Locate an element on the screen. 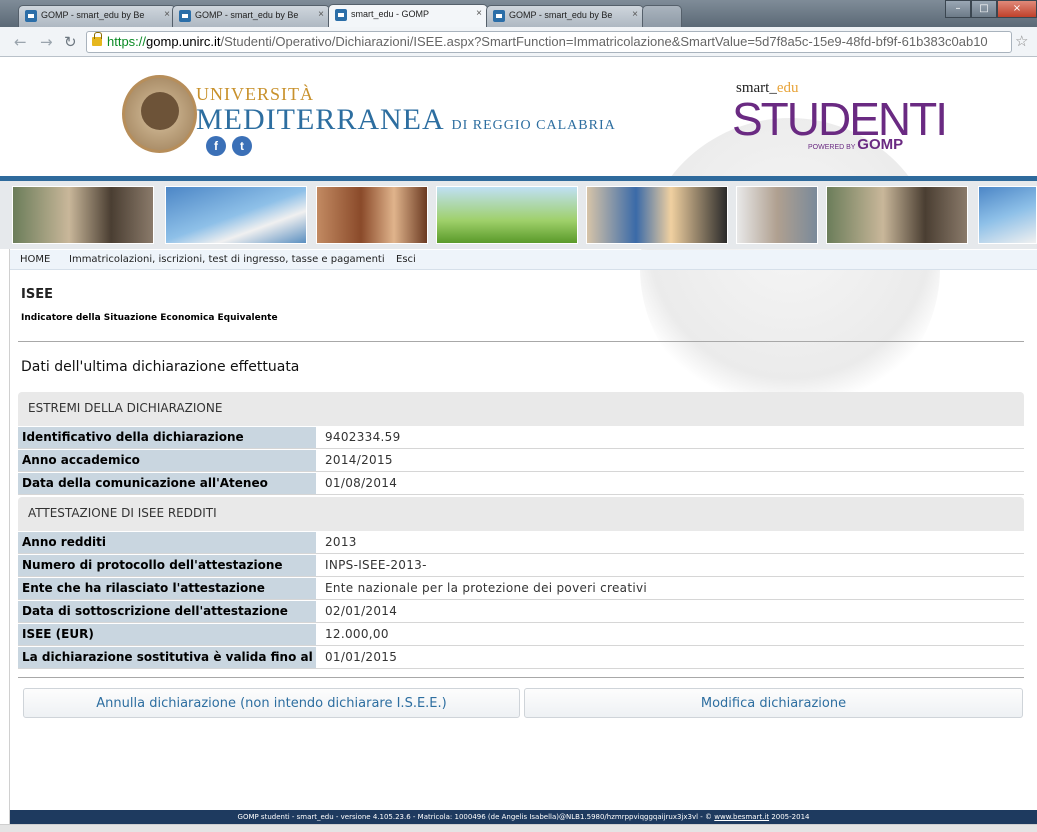  classroom-photo is located at coordinates (777, 215).